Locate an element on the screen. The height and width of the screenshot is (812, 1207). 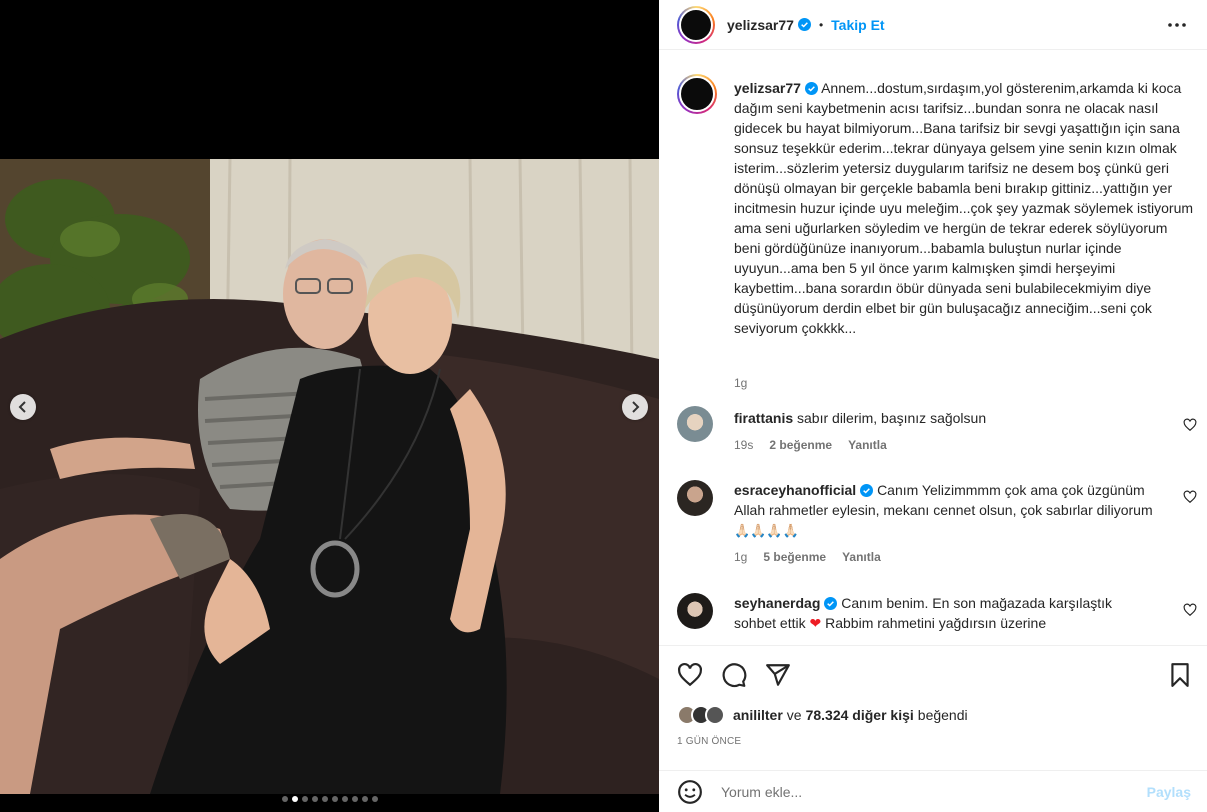
comment-username: seyhanerdag is located at coordinates (777, 603).